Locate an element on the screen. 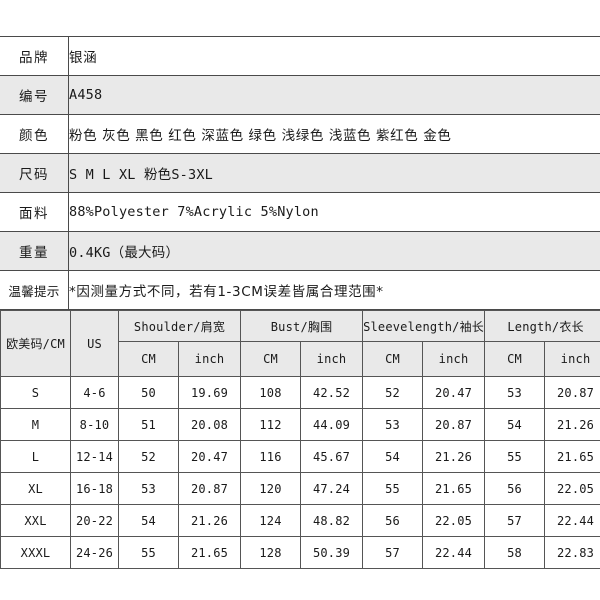  cell-sleeve-inch: 22.05 is located at coordinates (454, 520).